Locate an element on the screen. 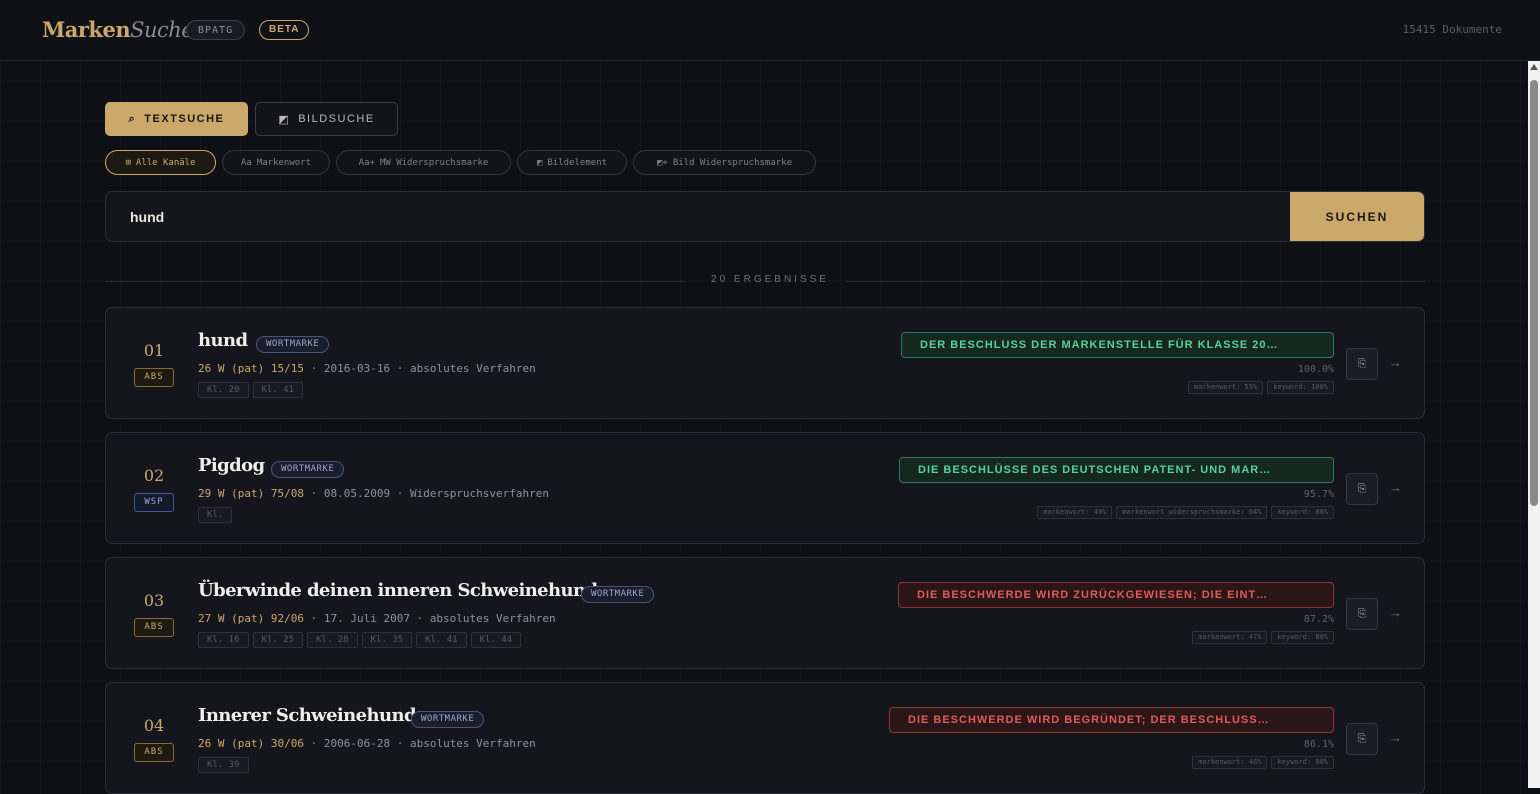 This screenshot has width=1540, height=794. channel-label: Bildelement is located at coordinates (577, 162).